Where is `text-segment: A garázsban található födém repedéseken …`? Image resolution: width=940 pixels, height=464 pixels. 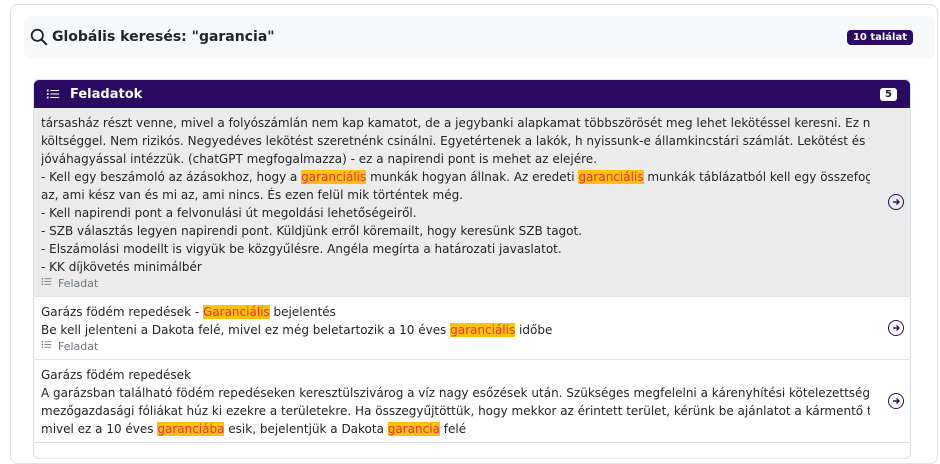 text-segment: A garázsban található födém repedéseken … is located at coordinates (455, 393).